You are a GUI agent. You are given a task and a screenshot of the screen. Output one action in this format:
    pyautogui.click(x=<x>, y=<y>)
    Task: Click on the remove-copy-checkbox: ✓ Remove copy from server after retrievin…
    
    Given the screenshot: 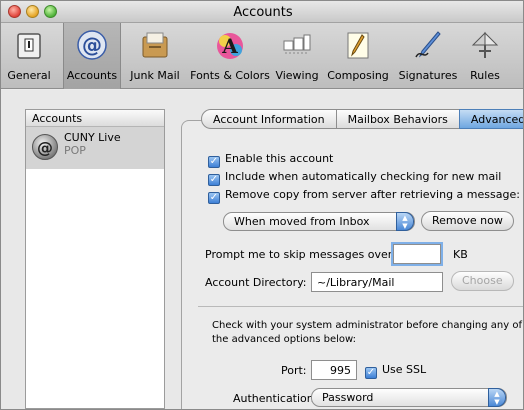 What is the action you would take?
    pyautogui.click(x=364, y=196)
    